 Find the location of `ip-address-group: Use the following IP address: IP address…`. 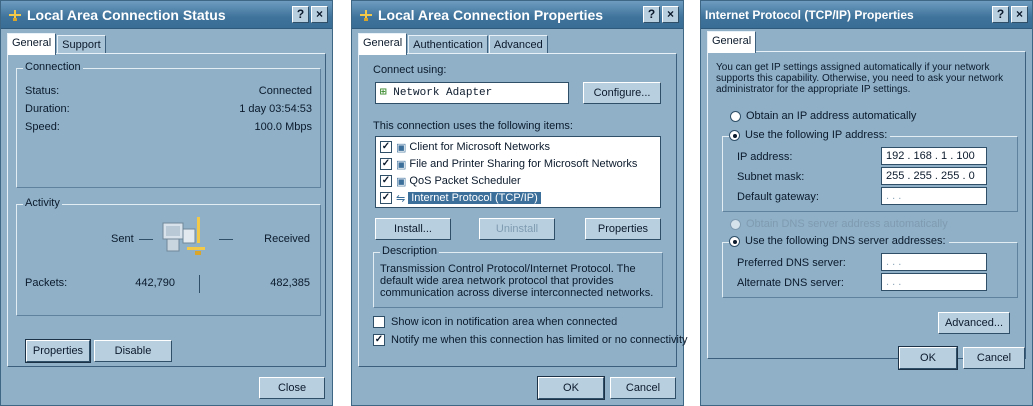

ip-address-group: Use the following IP address: IP address… is located at coordinates (870, 170).